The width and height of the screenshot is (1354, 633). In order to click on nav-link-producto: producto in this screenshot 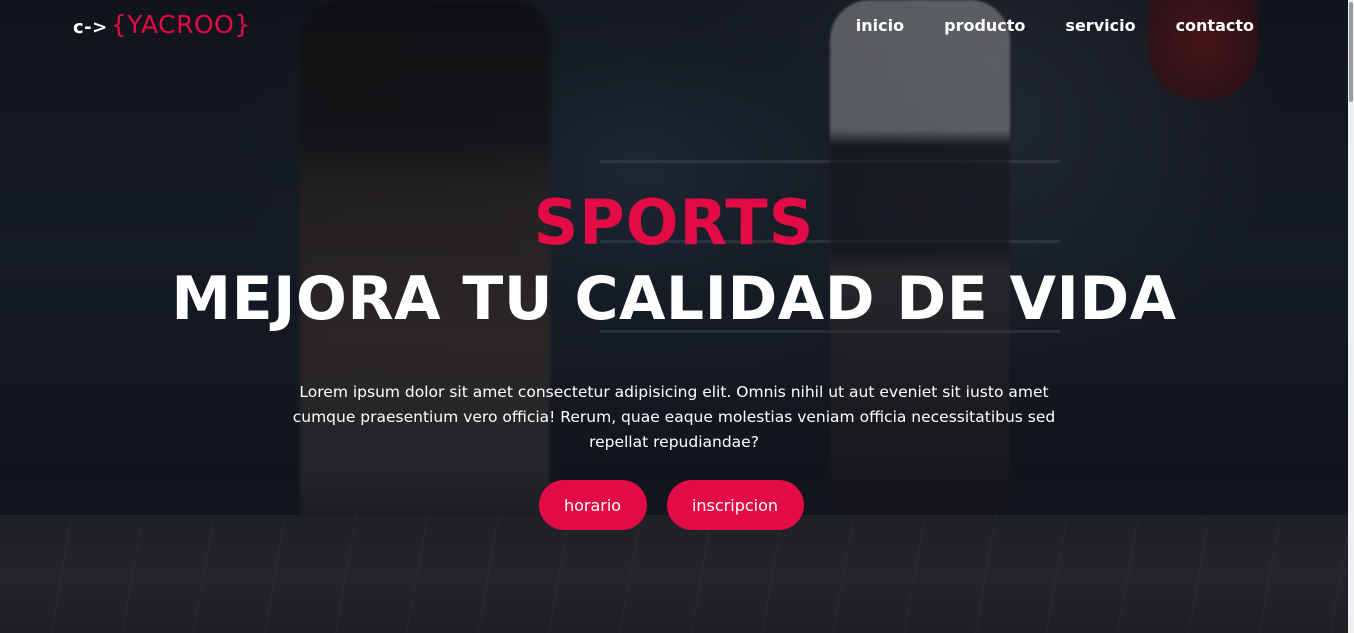, I will do `click(984, 25)`.